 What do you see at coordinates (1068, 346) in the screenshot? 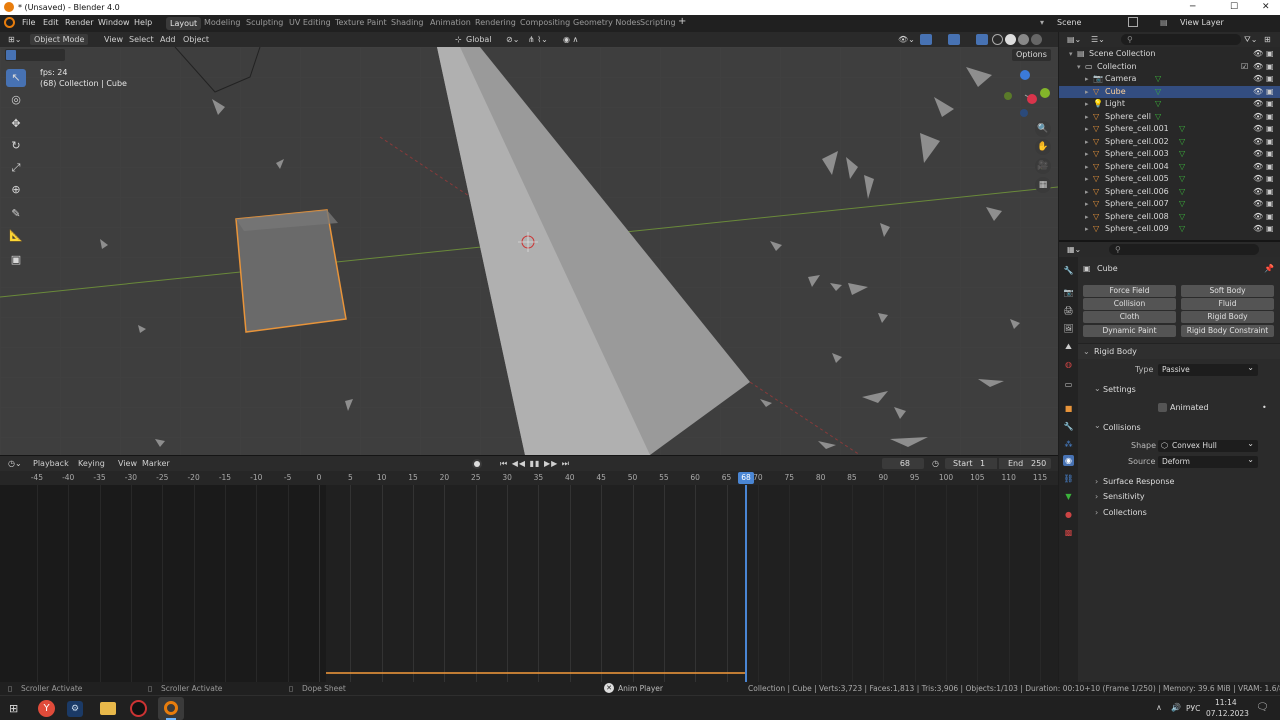
I see `scene-tab-icon: ⛰` at bounding box center [1068, 346].